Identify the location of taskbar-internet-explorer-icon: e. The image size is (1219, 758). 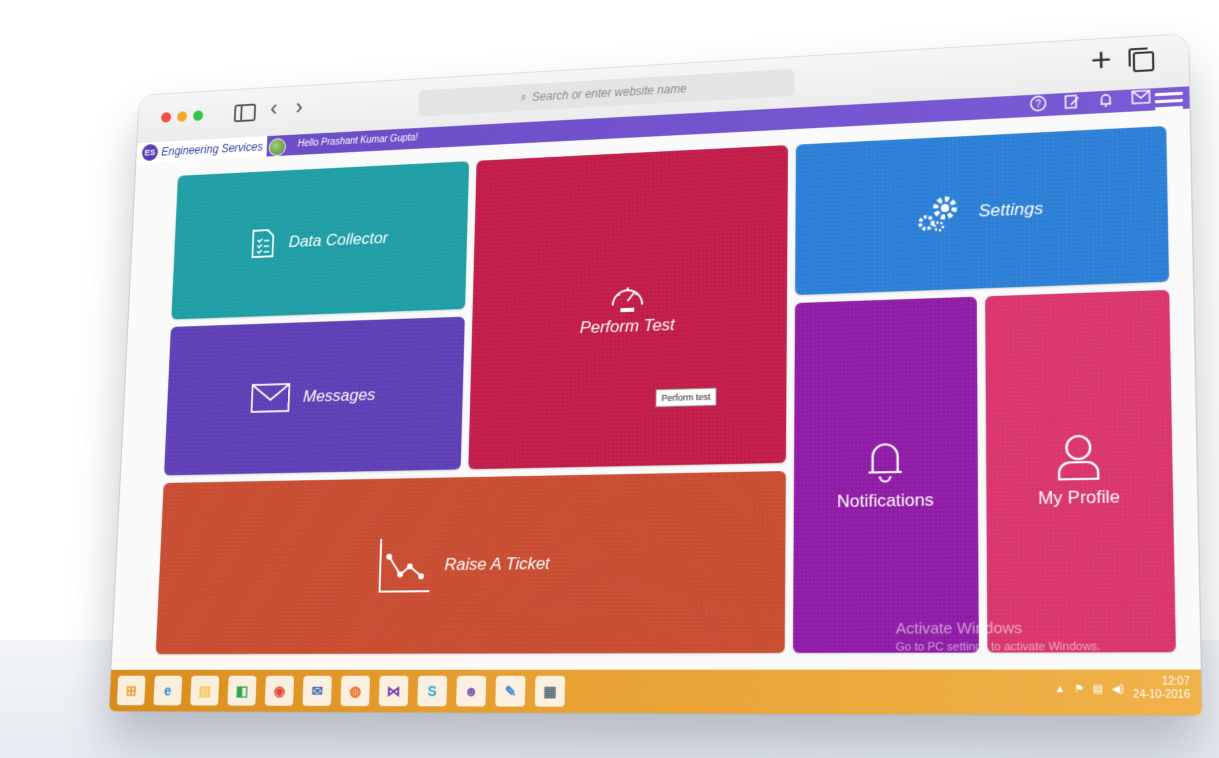
(167, 691).